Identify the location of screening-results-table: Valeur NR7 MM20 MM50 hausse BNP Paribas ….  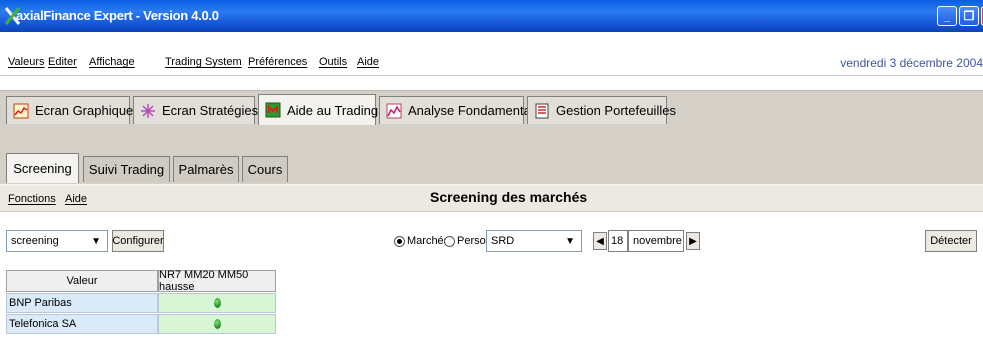
(141, 311).